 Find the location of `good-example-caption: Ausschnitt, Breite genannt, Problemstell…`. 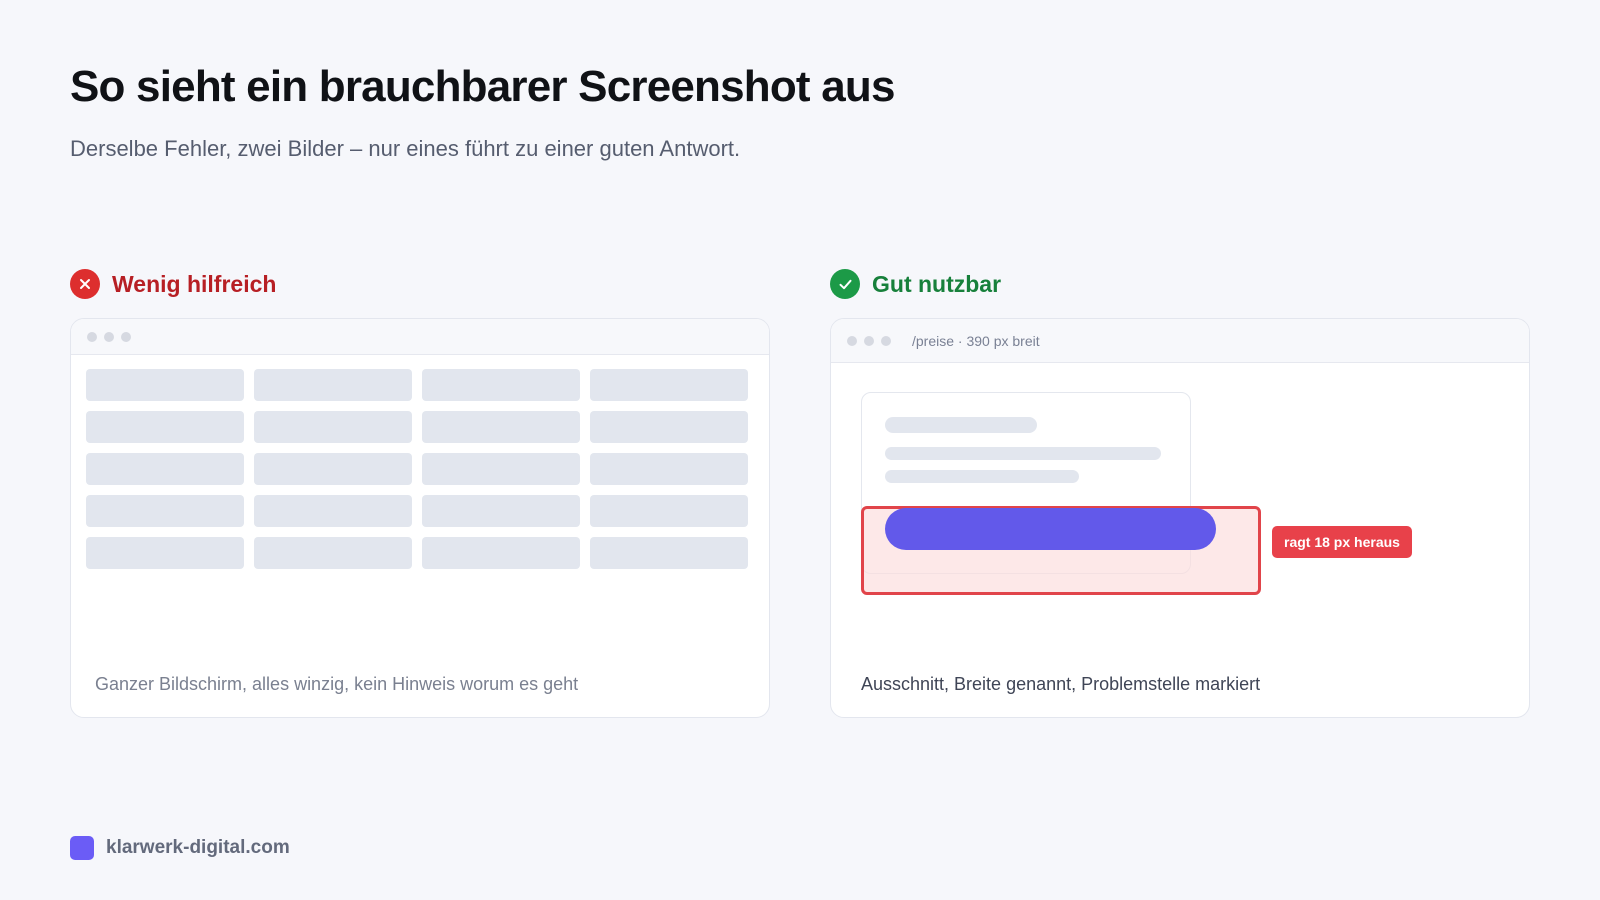

good-example-caption: Ausschnitt, Breite genannt, Problemstell… is located at coordinates (1061, 684).